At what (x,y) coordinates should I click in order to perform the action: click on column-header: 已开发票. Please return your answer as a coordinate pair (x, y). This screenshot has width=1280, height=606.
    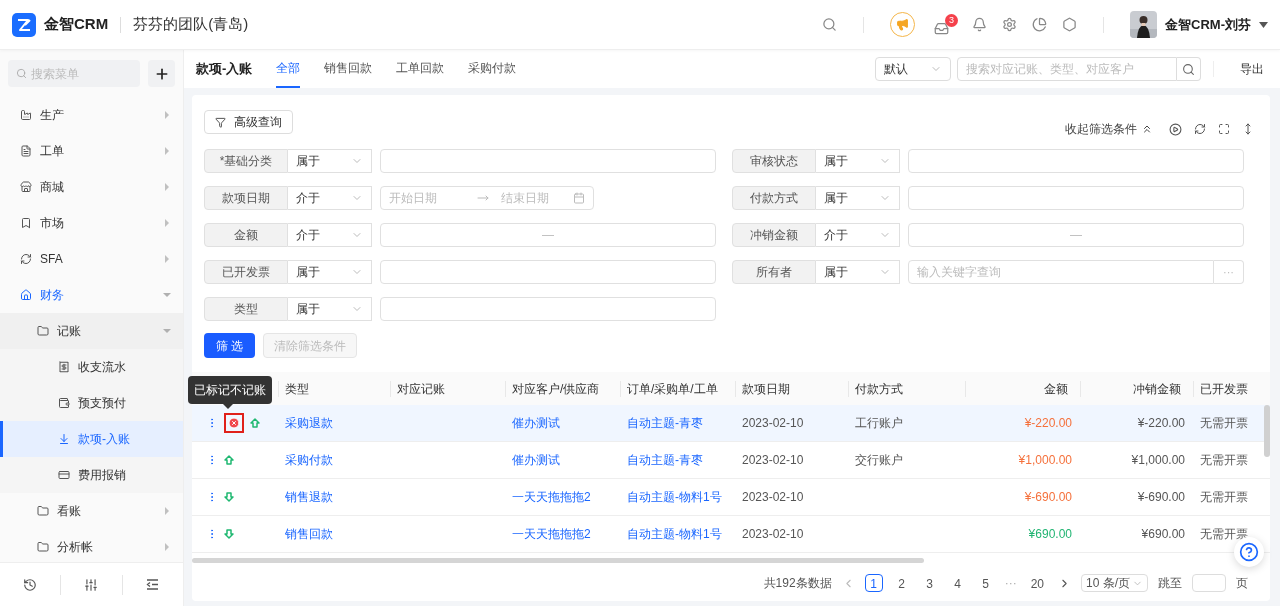
    Looking at the image, I should click on (1224, 389).